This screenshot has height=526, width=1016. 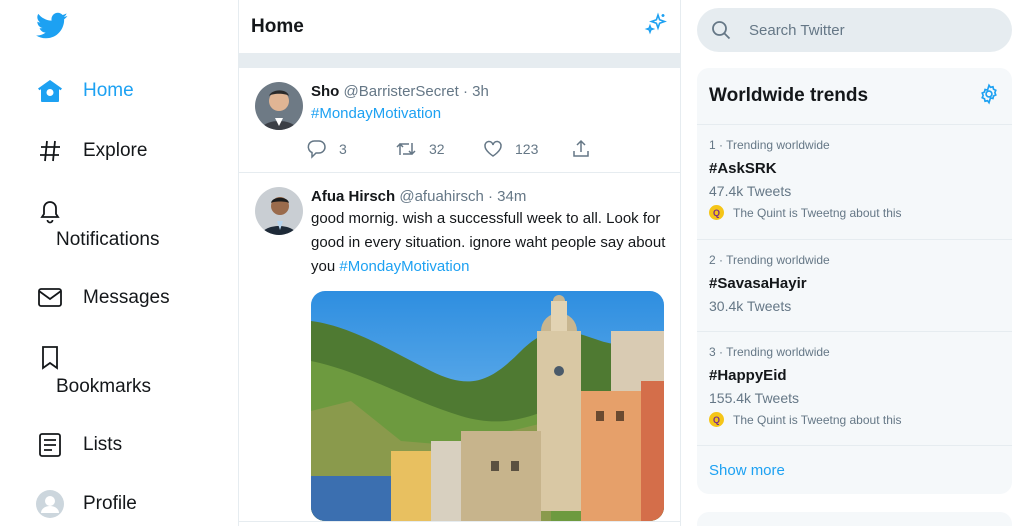 I want to click on hashtag-icon, so click(x=50, y=151).